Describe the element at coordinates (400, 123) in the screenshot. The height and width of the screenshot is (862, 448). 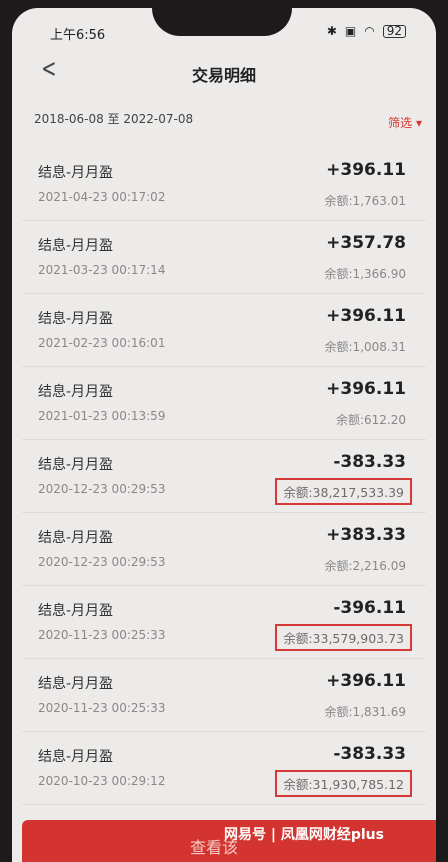
I see `filter-label: 筛选` at that location.